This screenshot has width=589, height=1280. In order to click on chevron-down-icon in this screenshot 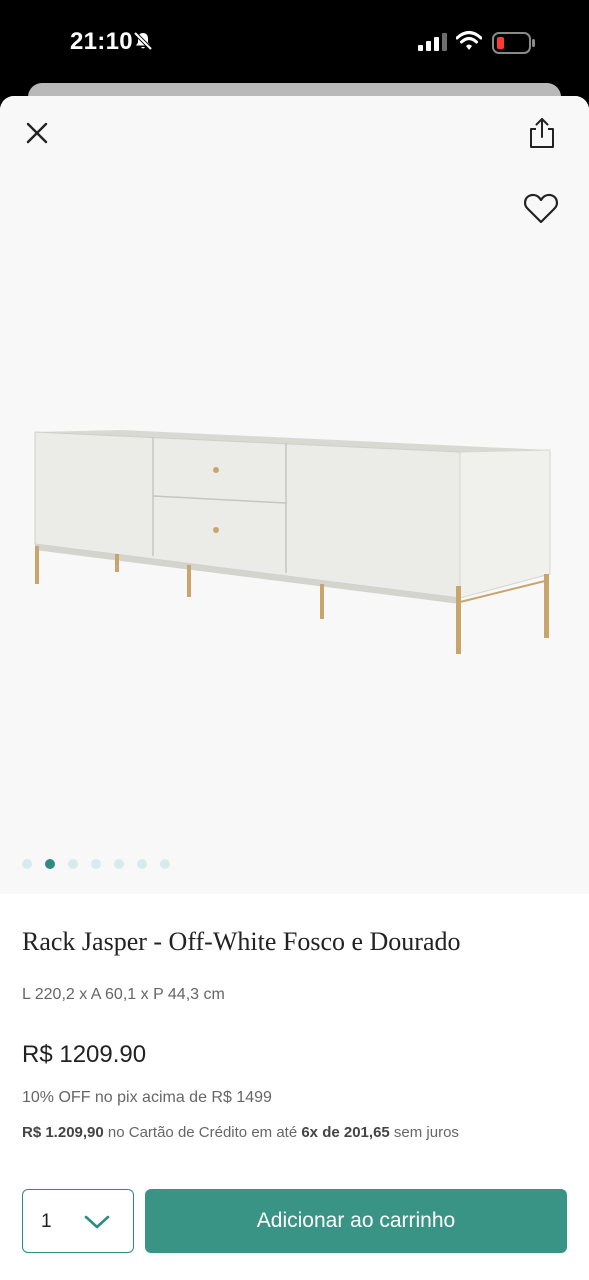, I will do `click(97, 1222)`.